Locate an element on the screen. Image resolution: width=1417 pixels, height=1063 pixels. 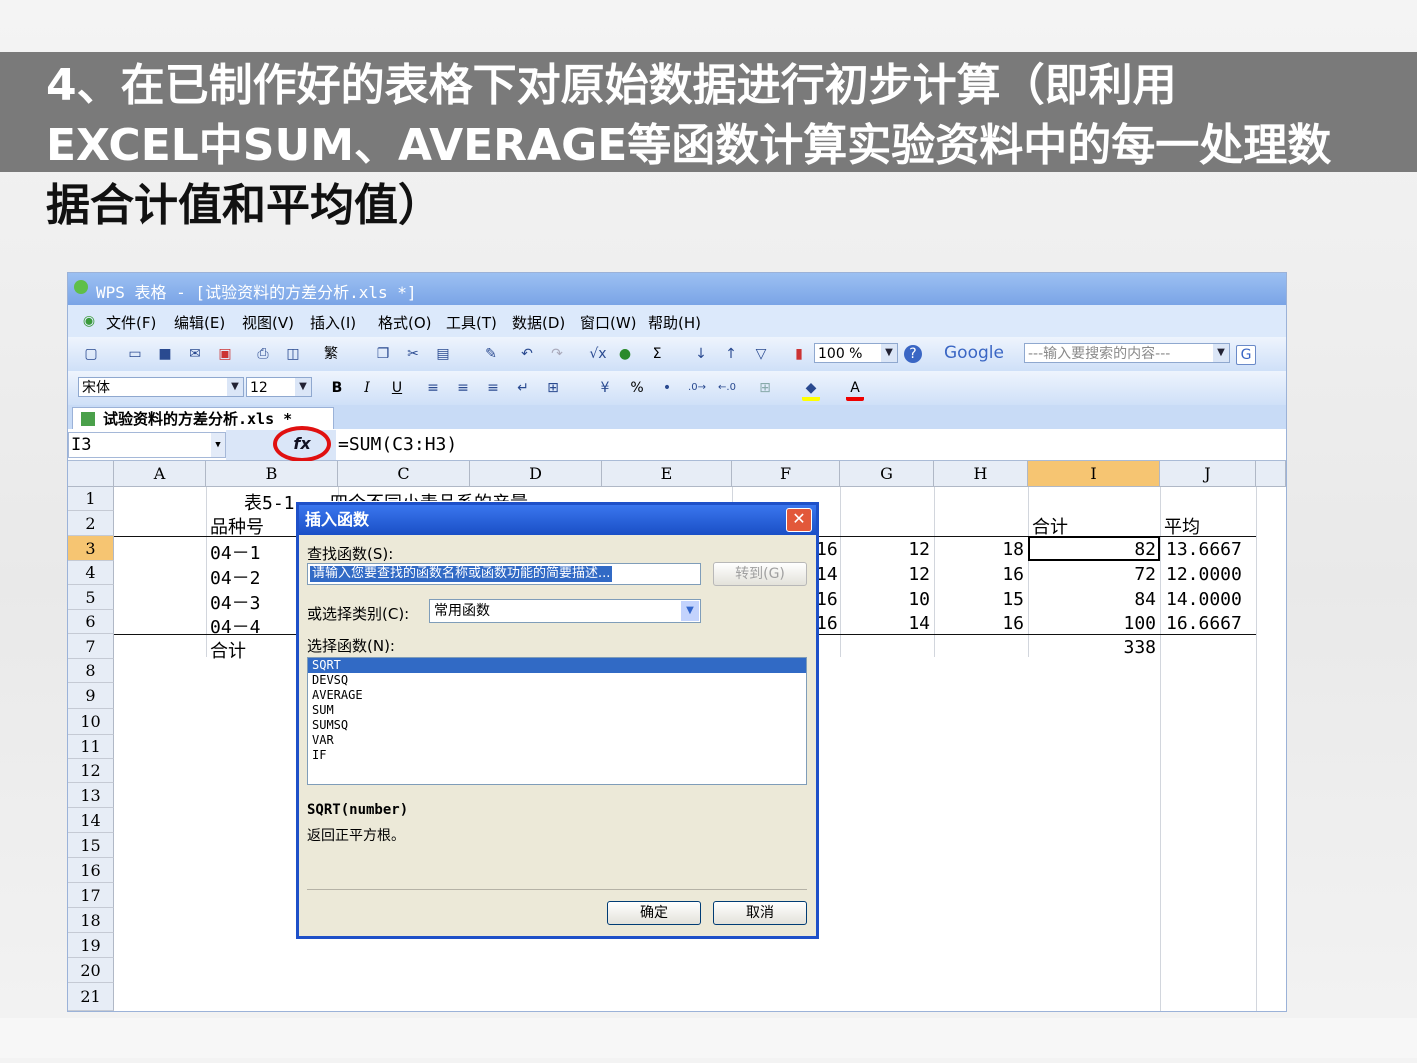
font-color-button: A is located at coordinates (855, 390).